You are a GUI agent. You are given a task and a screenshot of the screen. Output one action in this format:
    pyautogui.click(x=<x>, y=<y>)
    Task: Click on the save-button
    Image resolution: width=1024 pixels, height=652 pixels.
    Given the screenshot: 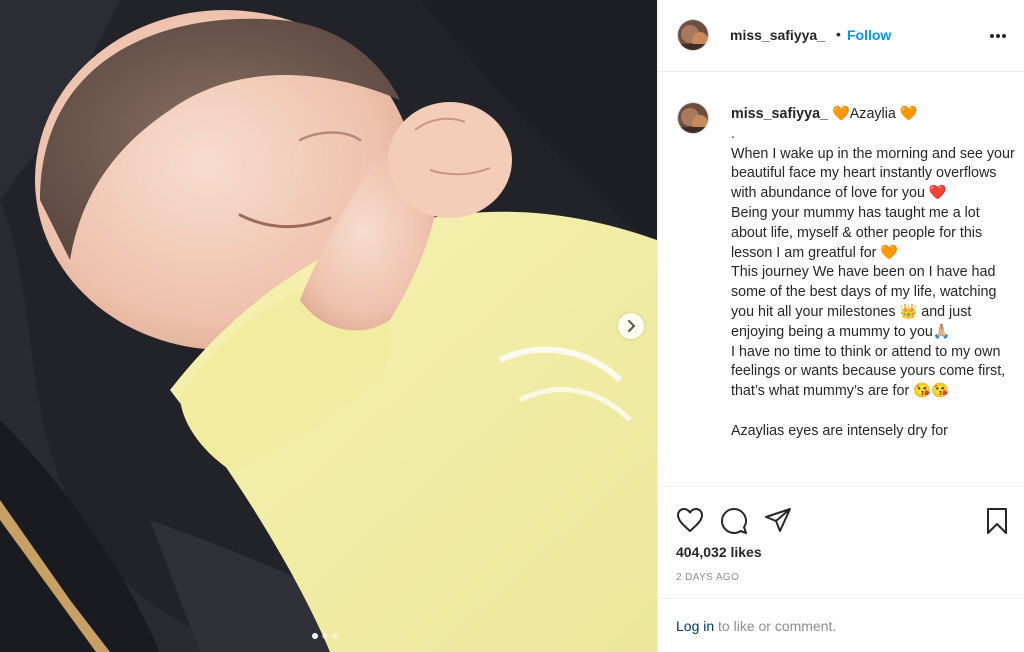 What is the action you would take?
    pyautogui.click(x=997, y=523)
    